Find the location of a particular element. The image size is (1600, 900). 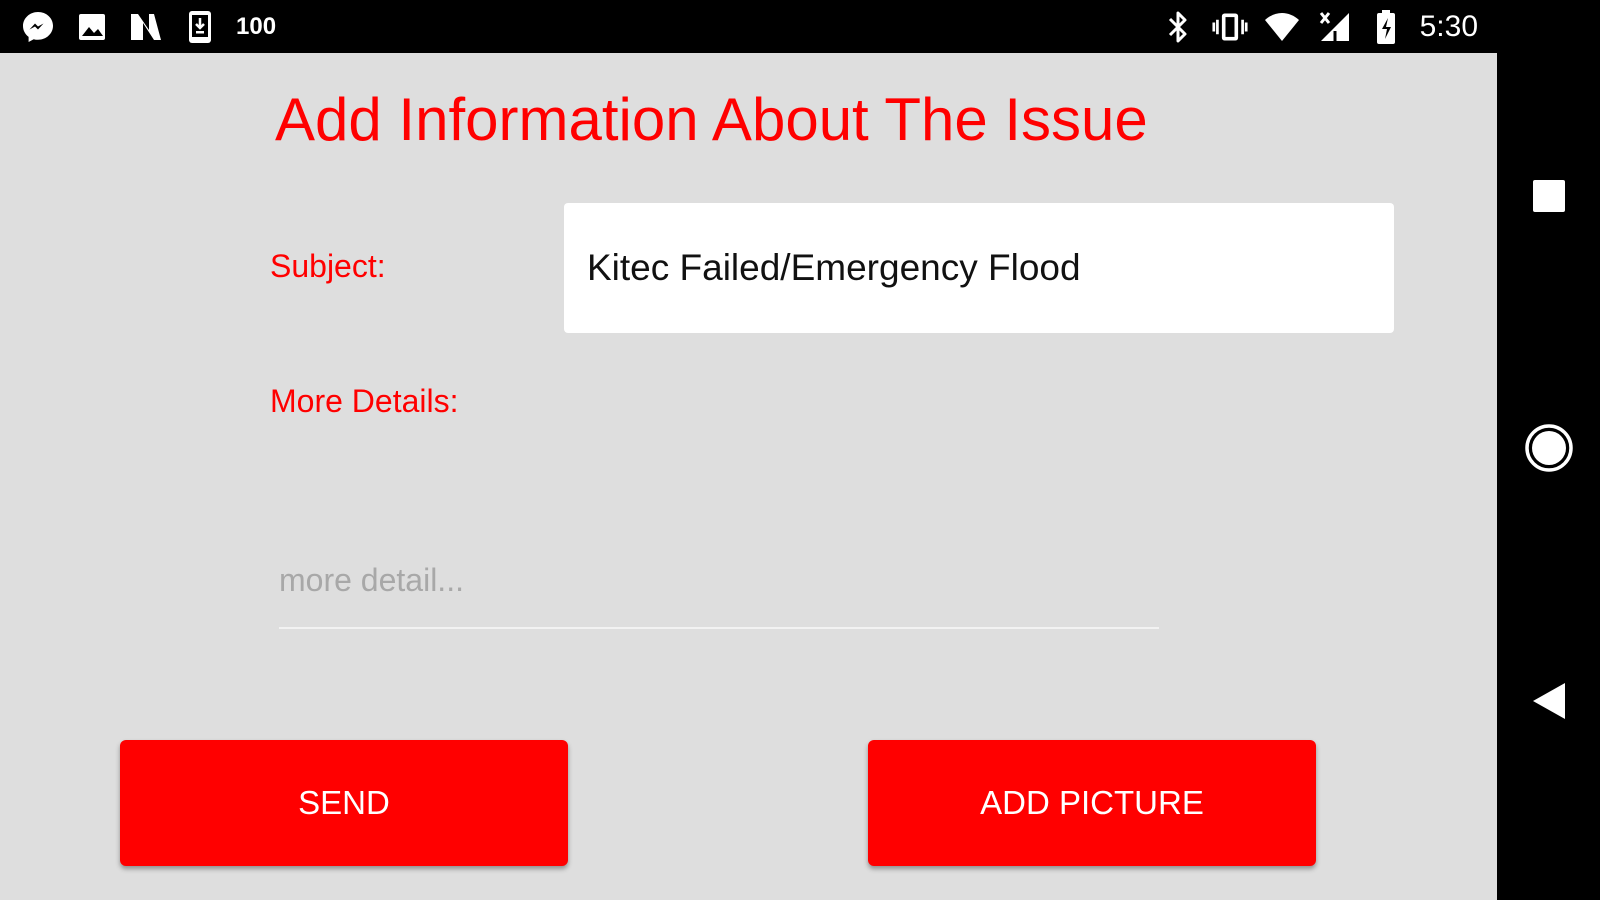

recents-button is located at coordinates (1548, 198).